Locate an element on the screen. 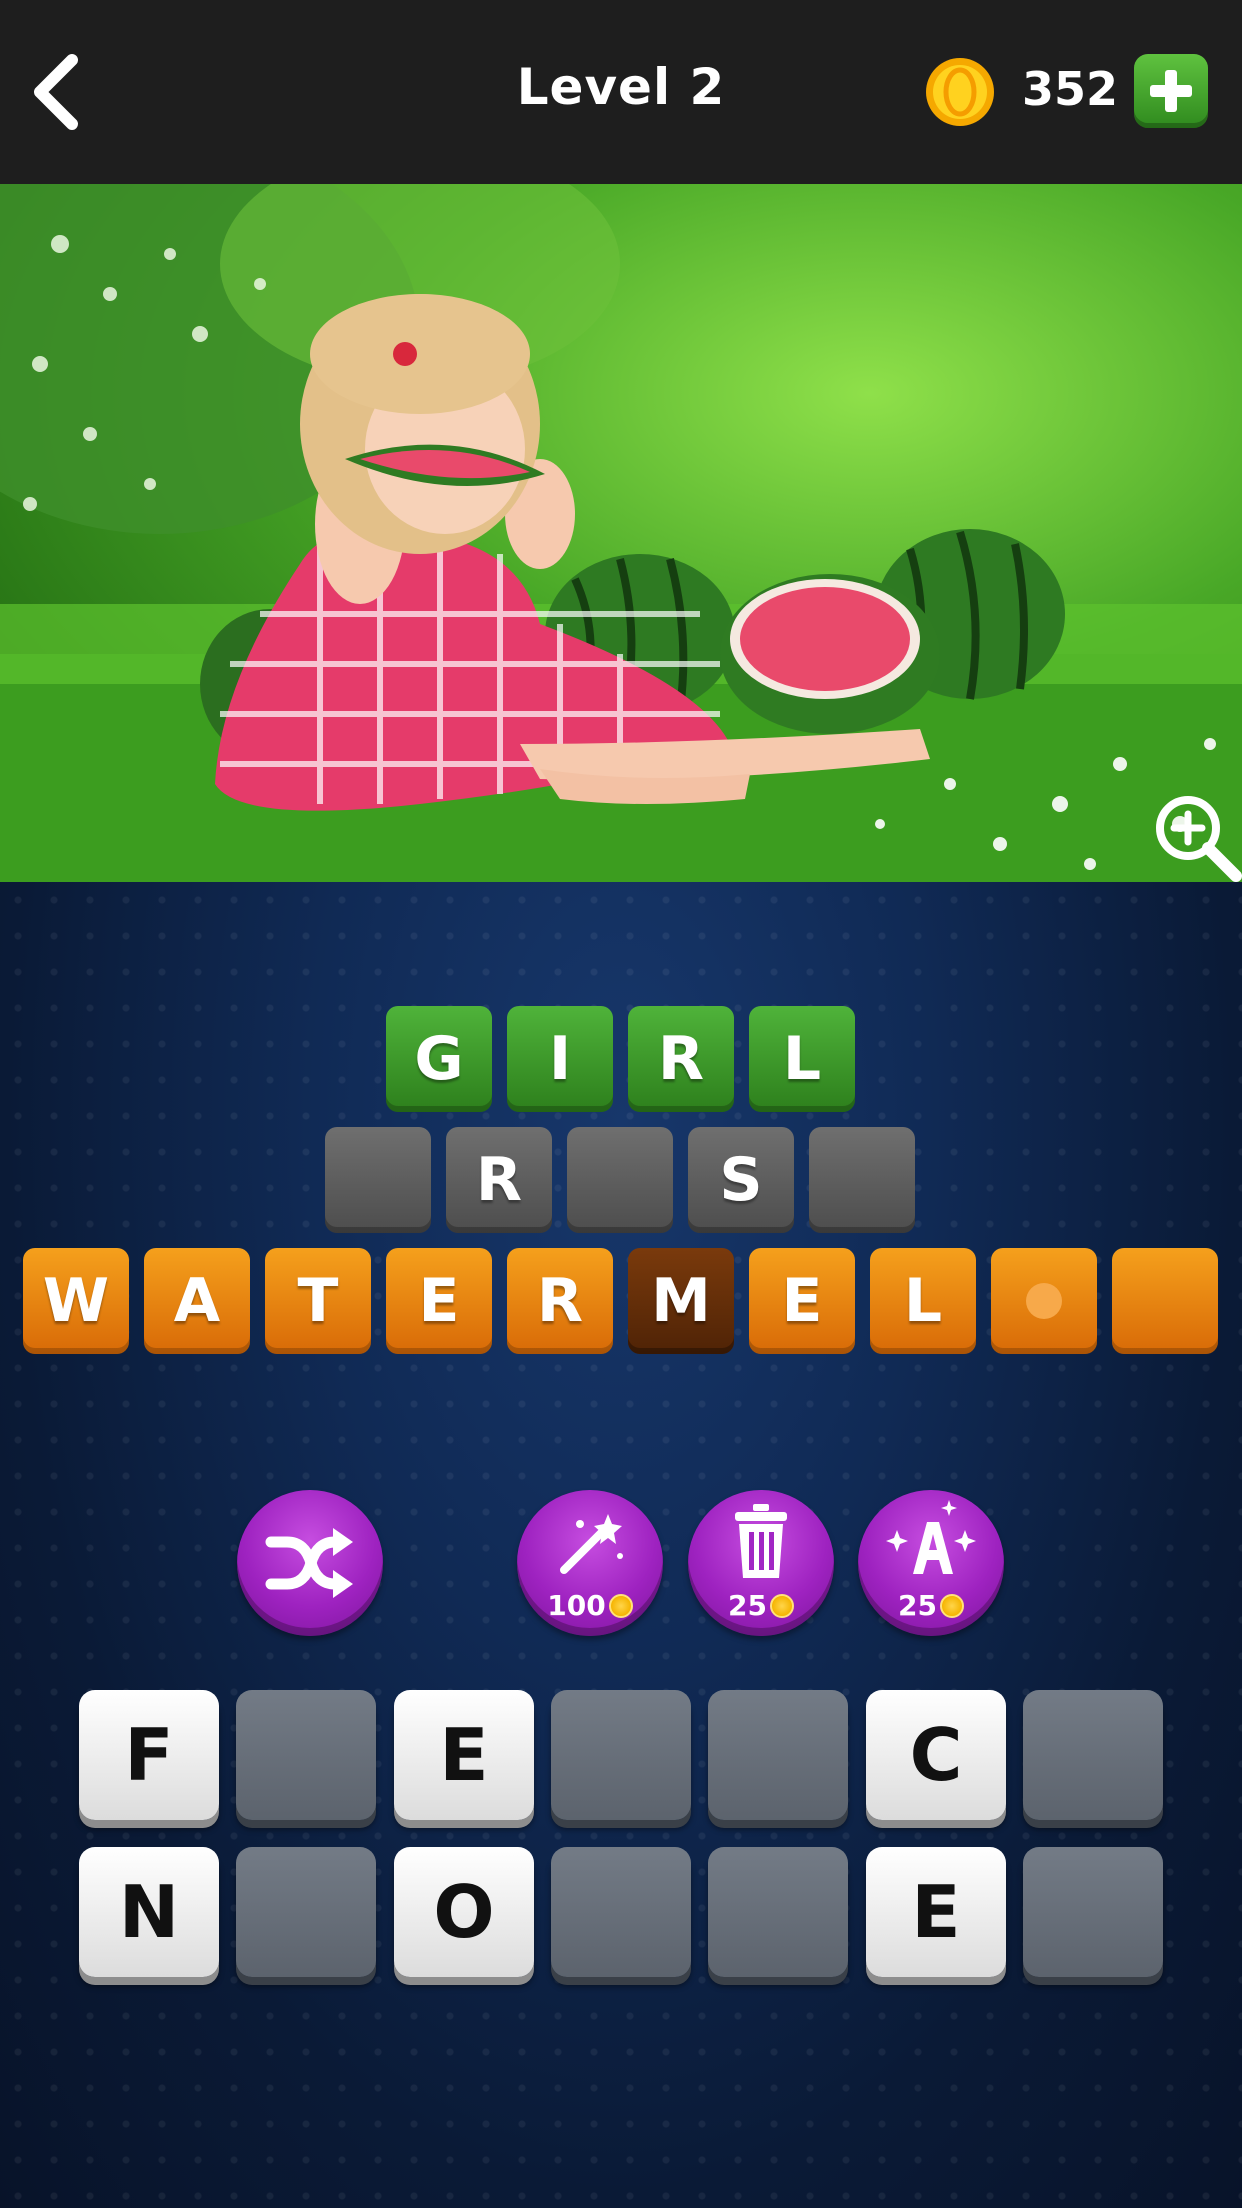  answer-tile: I is located at coordinates (560, 1059).